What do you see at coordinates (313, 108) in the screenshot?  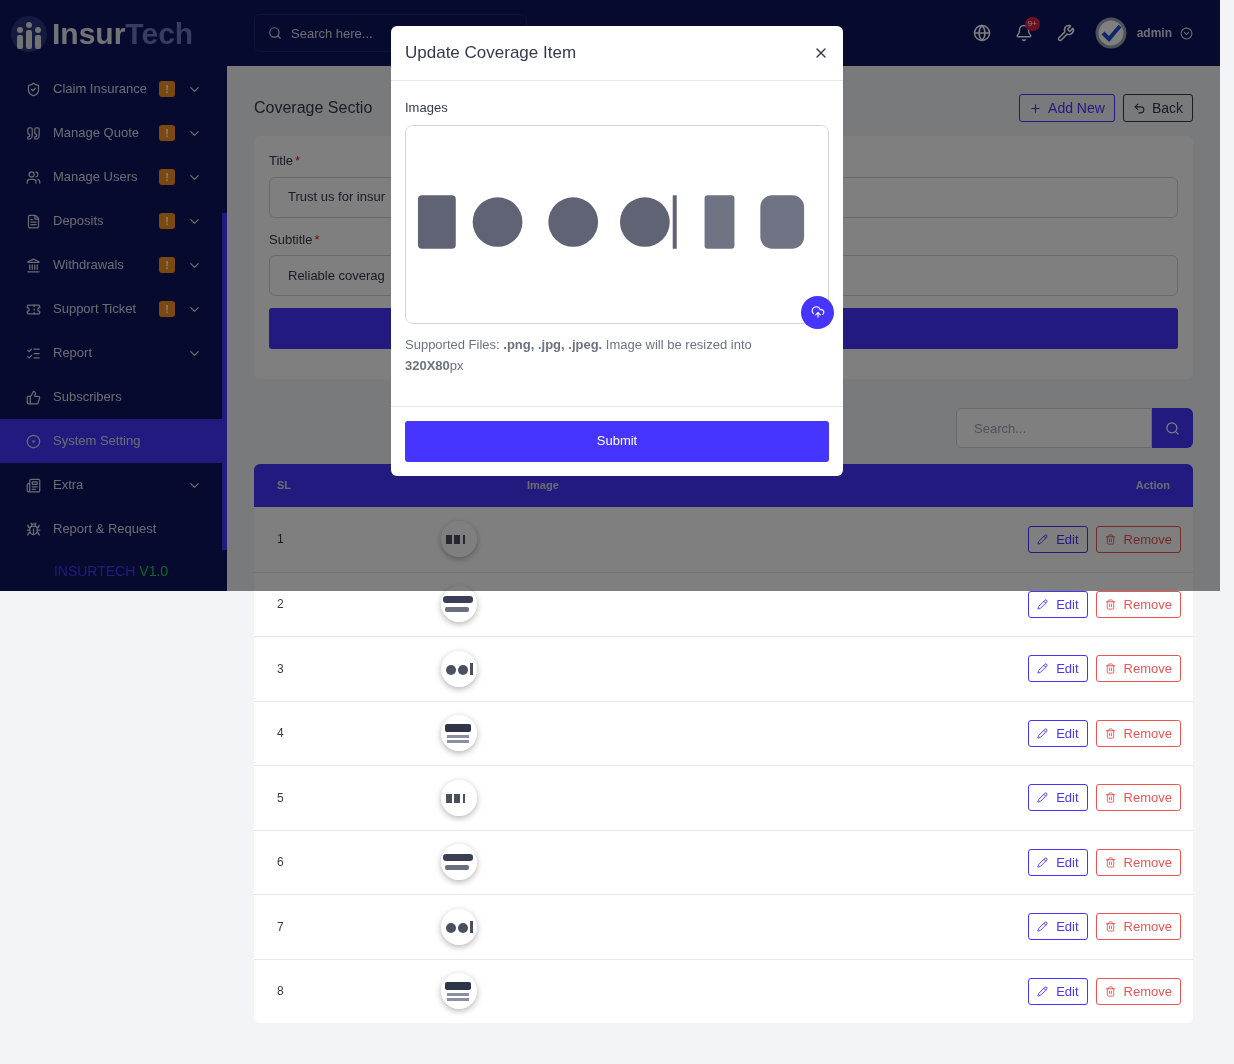 I see `page-title: Coverage Sectio` at bounding box center [313, 108].